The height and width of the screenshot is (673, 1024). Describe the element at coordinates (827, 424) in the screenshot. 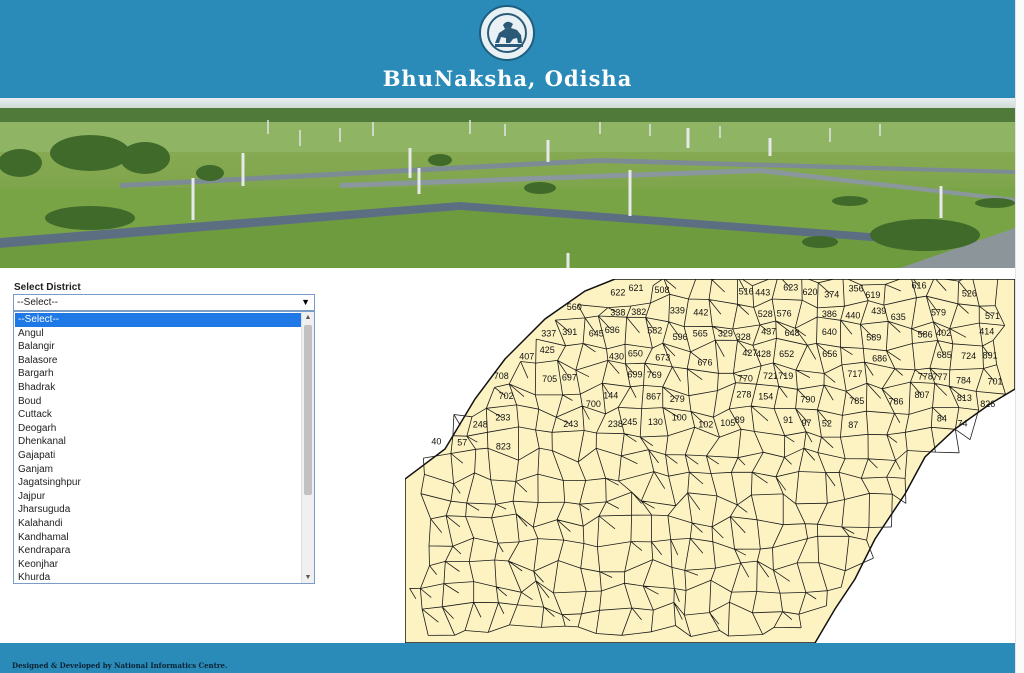

I see `parcel-number: 52` at that location.